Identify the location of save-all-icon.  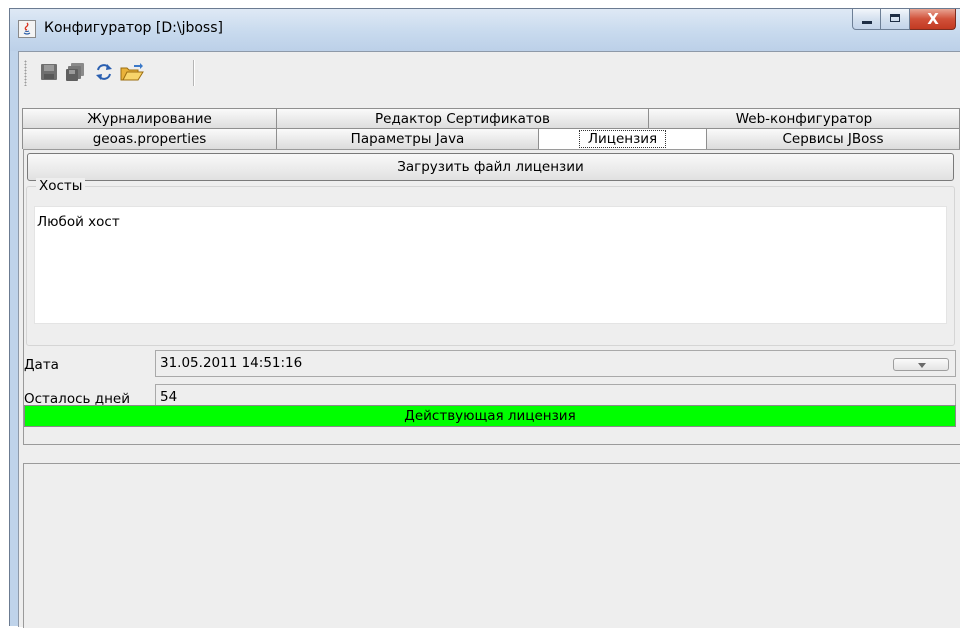
(75, 72).